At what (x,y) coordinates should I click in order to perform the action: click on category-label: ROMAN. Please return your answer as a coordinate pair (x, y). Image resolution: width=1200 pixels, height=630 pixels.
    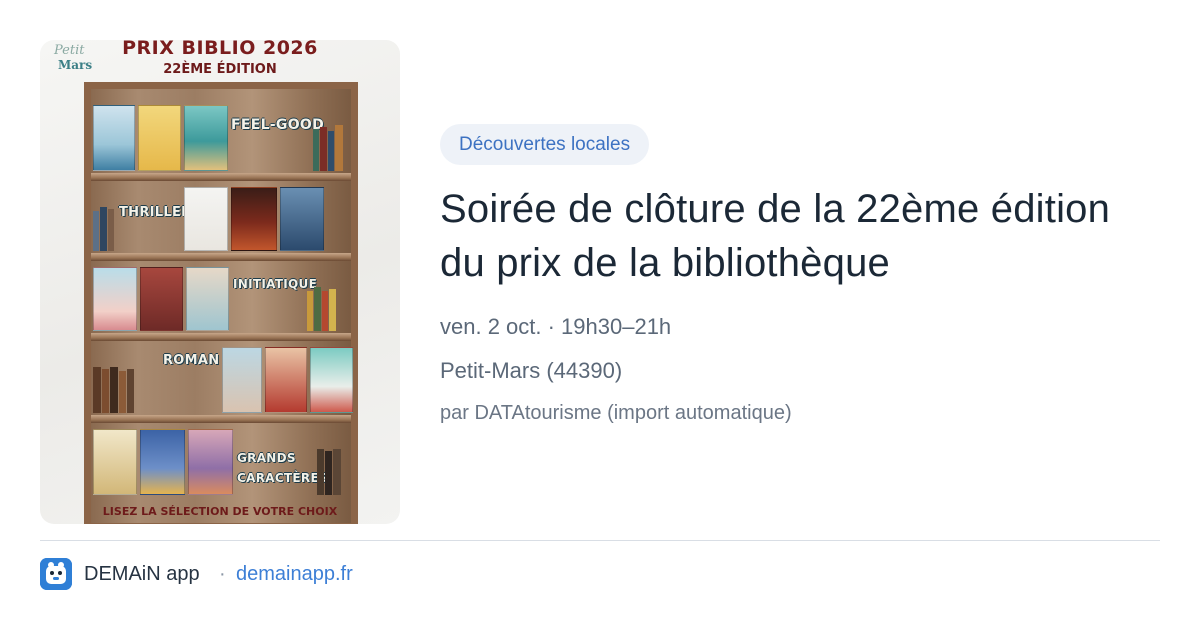
    Looking at the image, I should click on (191, 360).